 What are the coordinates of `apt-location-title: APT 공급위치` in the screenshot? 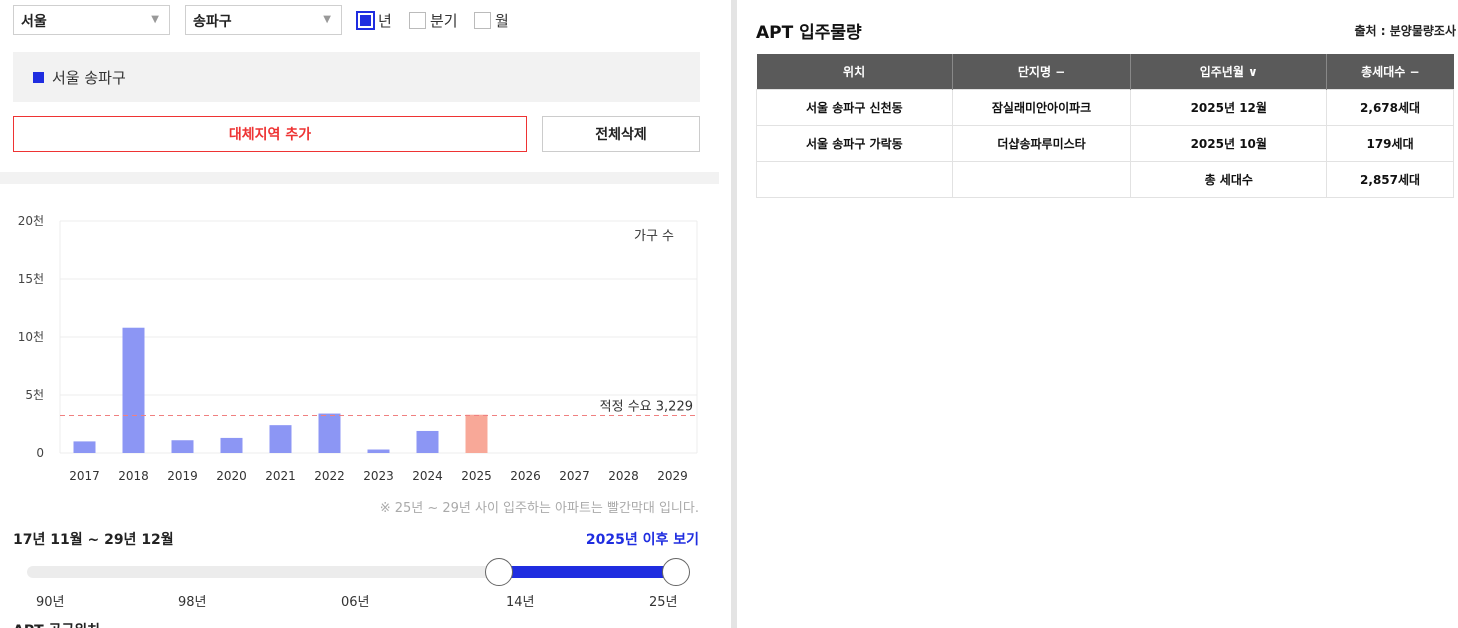 It's located at (56, 624).